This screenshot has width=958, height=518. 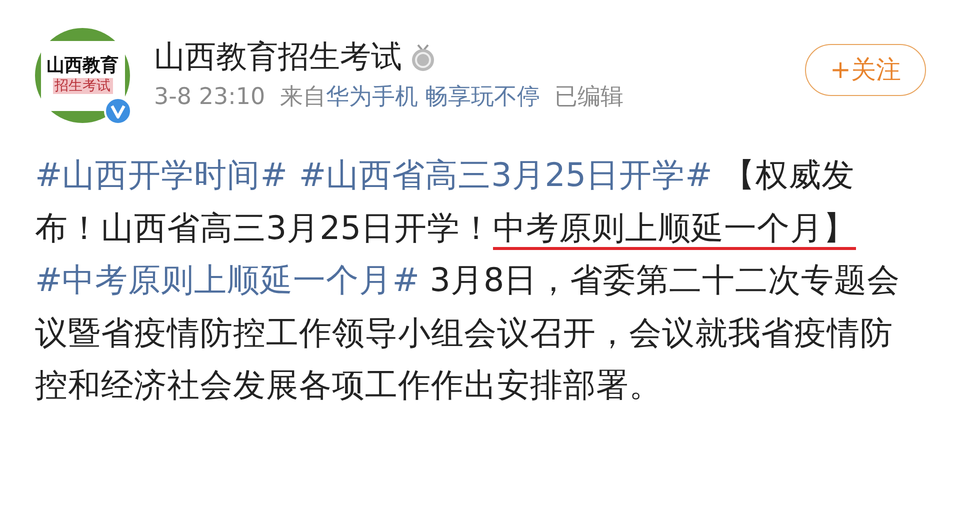 What do you see at coordinates (865, 70) in the screenshot?
I see `follow-button: +关注` at bounding box center [865, 70].